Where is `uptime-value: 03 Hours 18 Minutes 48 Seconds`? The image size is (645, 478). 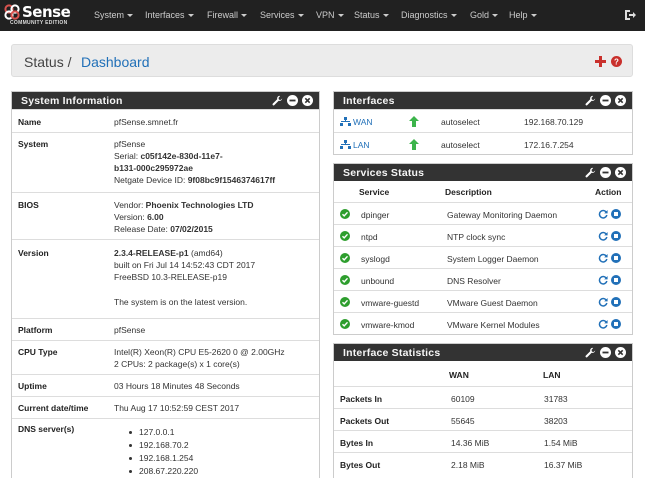
uptime-value: 03 Hours 18 Minutes 48 Seconds is located at coordinates (177, 386).